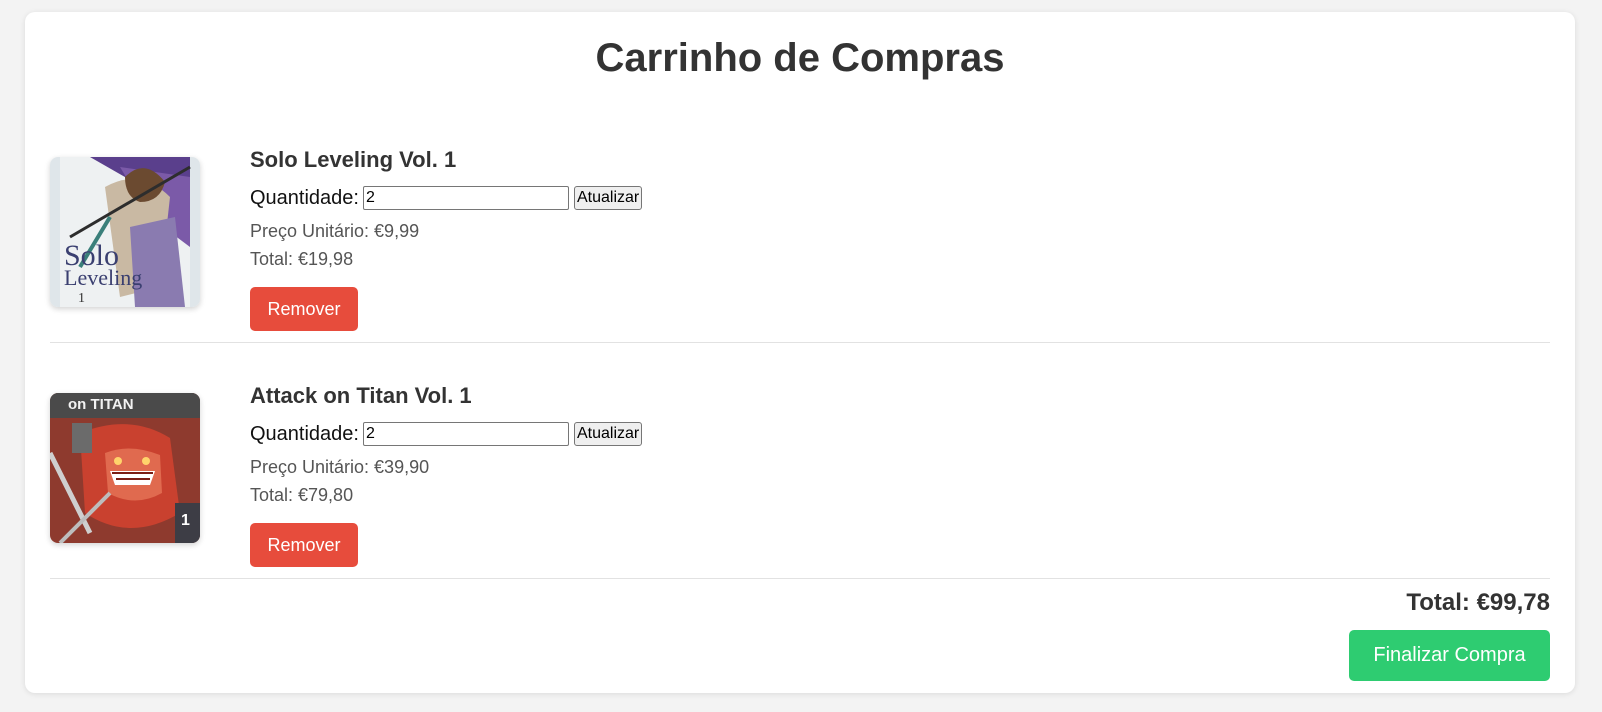 The height and width of the screenshot is (712, 1602). Describe the element at coordinates (335, 231) in the screenshot. I see `unit-price: Preço Unitário: €9,99` at that location.